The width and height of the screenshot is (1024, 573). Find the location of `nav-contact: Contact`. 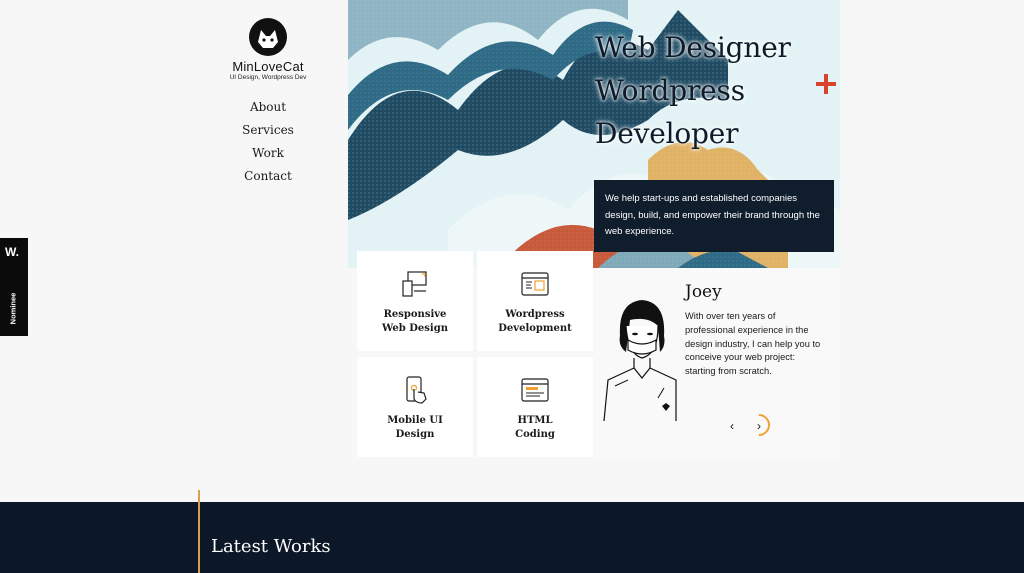

nav-contact: Contact is located at coordinates (268, 180).